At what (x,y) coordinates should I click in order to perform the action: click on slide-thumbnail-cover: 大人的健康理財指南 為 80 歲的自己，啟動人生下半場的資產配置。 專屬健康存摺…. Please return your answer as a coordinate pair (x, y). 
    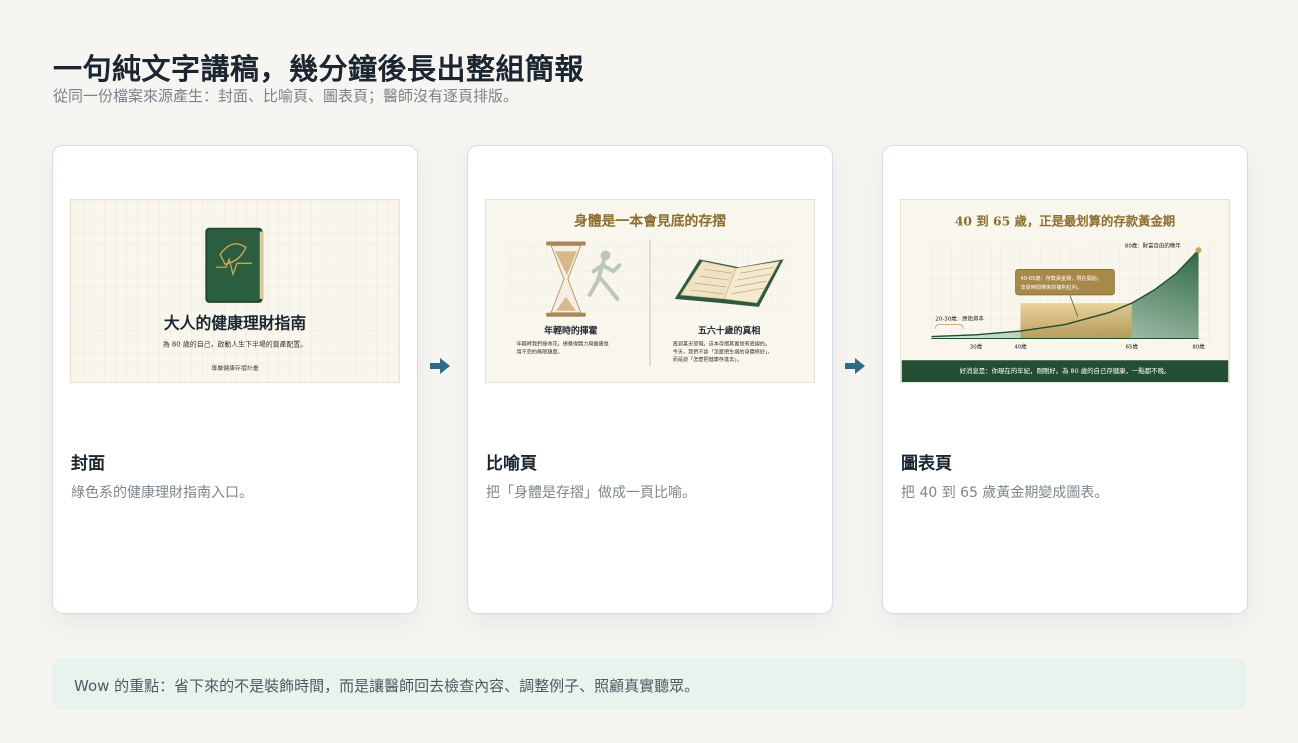
    Looking at the image, I should click on (235, 291).